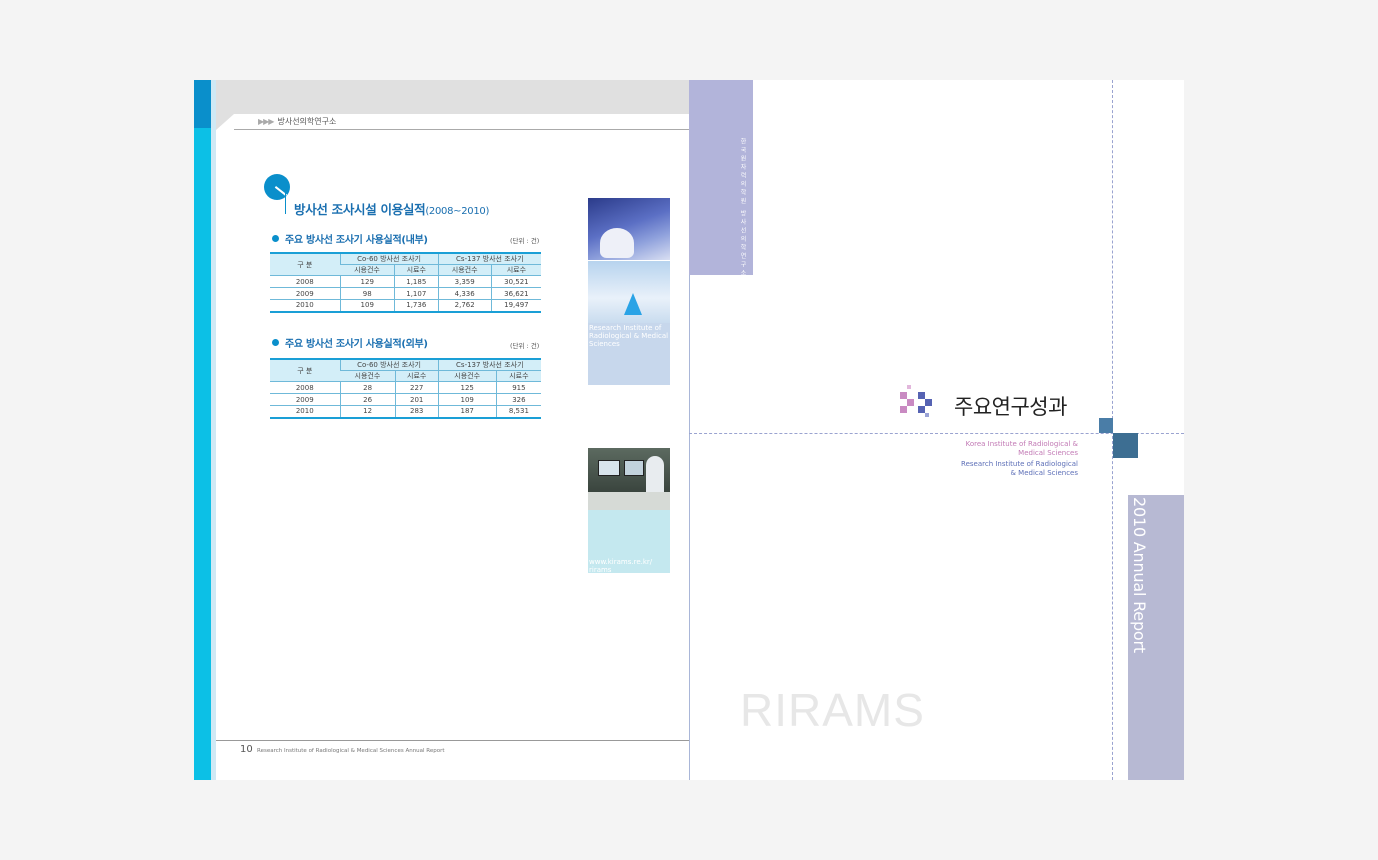 This screenshot has width=1378, height=860. What do you see at coordinates (518, 387) in the screenshot?
I see `cell: 915` at bounding box center [518, 387].